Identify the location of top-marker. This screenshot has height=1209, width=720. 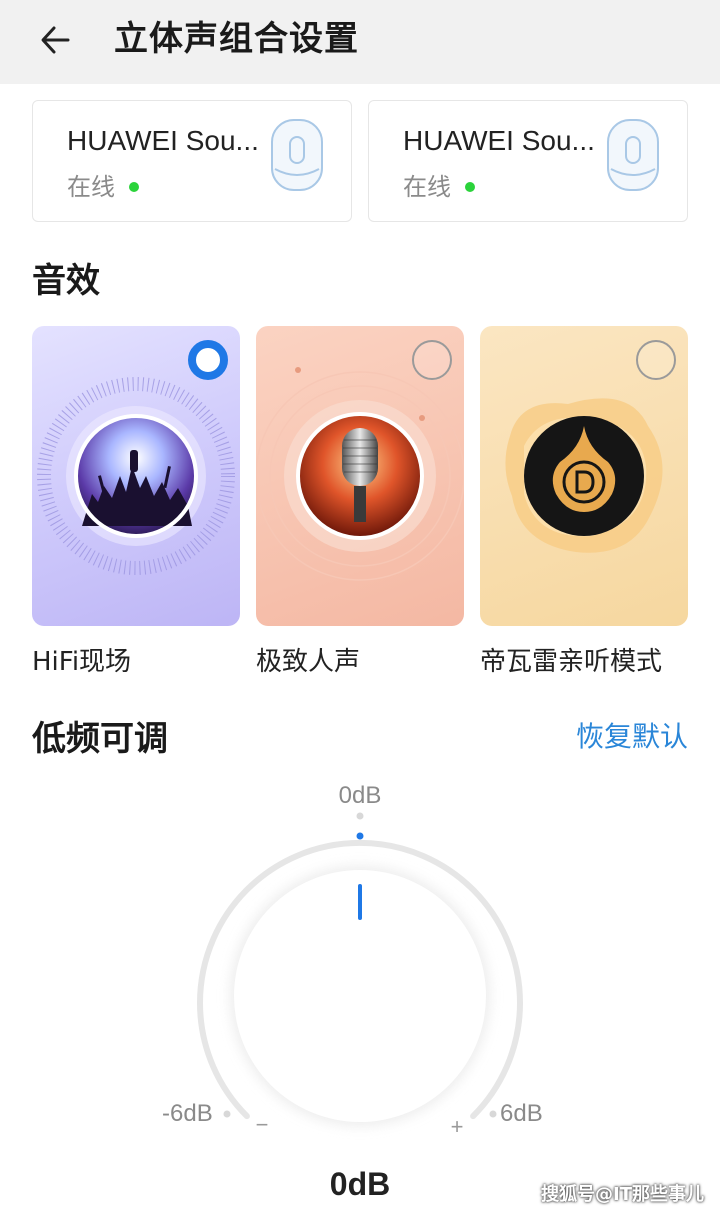
(360, 816).